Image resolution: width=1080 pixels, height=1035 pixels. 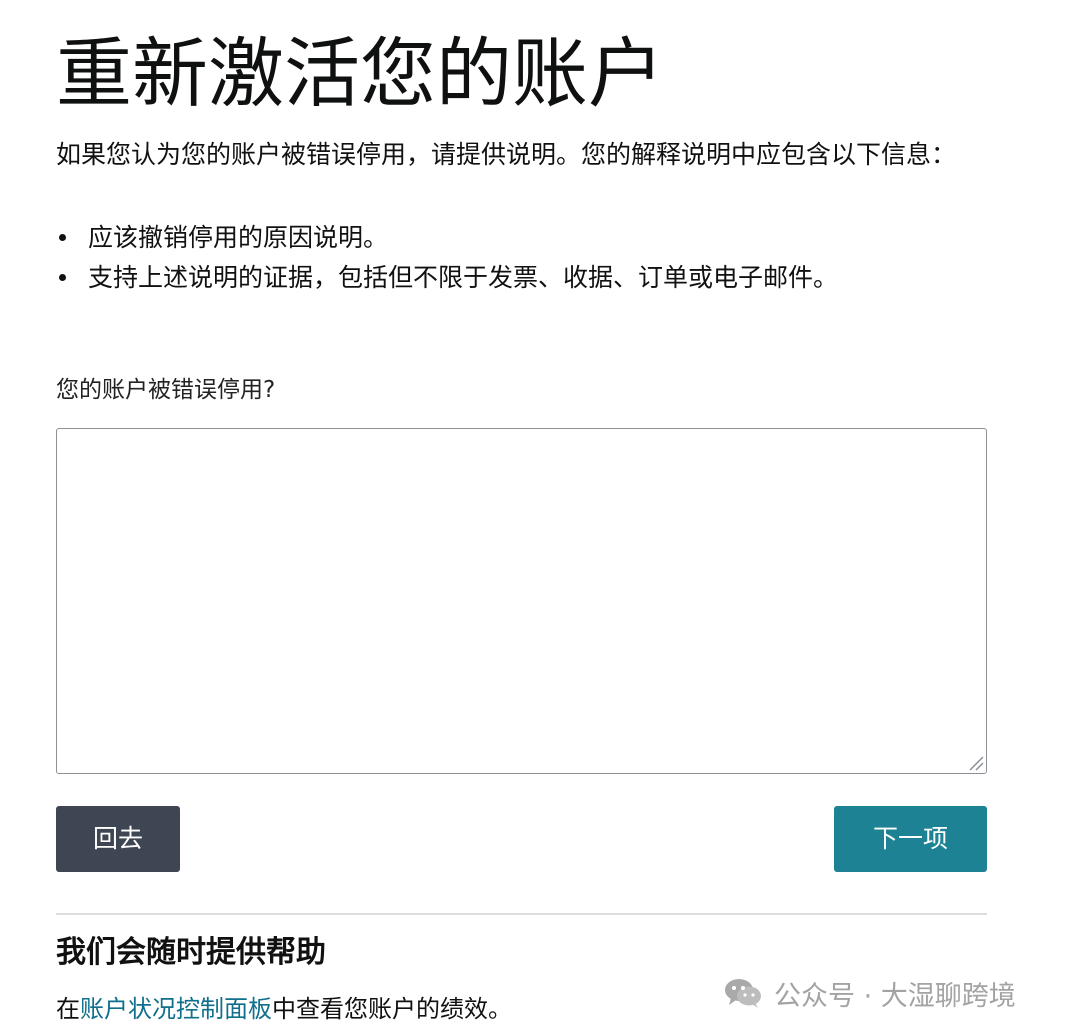 I want to click on next-button: 下一项, so click(x=910, y=839).